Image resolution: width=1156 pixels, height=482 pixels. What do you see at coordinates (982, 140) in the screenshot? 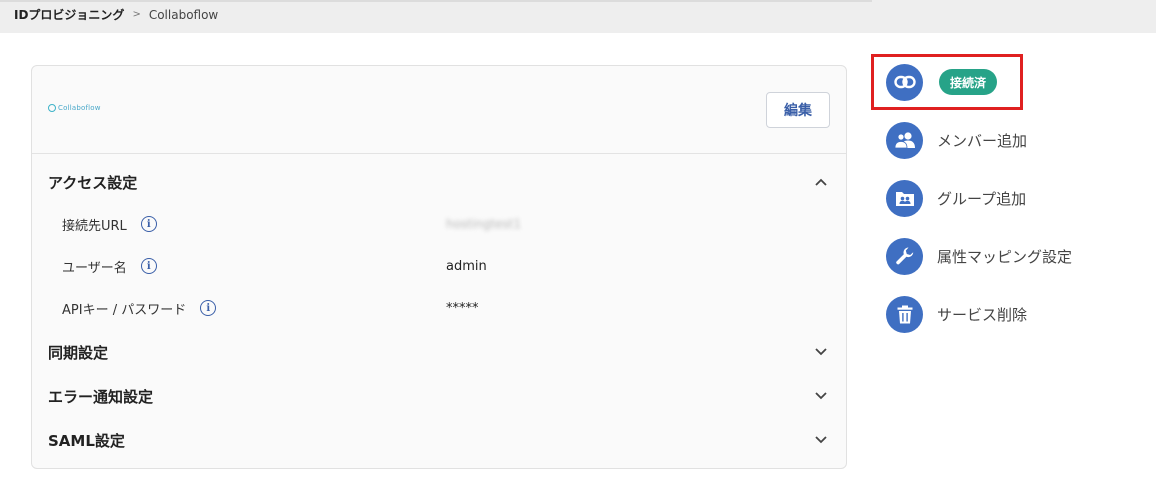
I see `side-item-label: メンバー追加` at bounding box center [982, 140].